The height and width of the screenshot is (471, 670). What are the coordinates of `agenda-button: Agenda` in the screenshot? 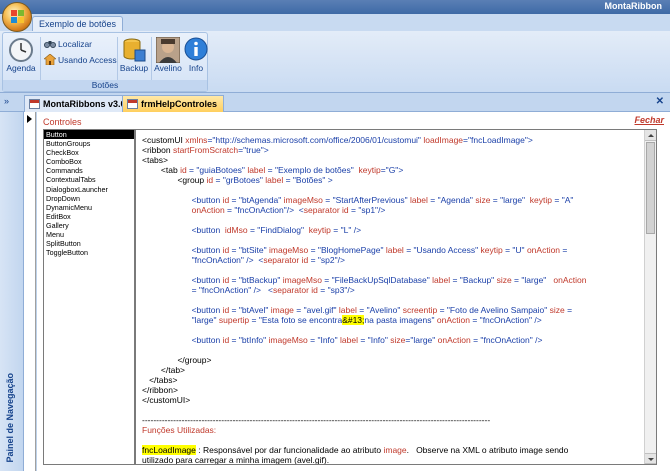 It's located at (21, 55).